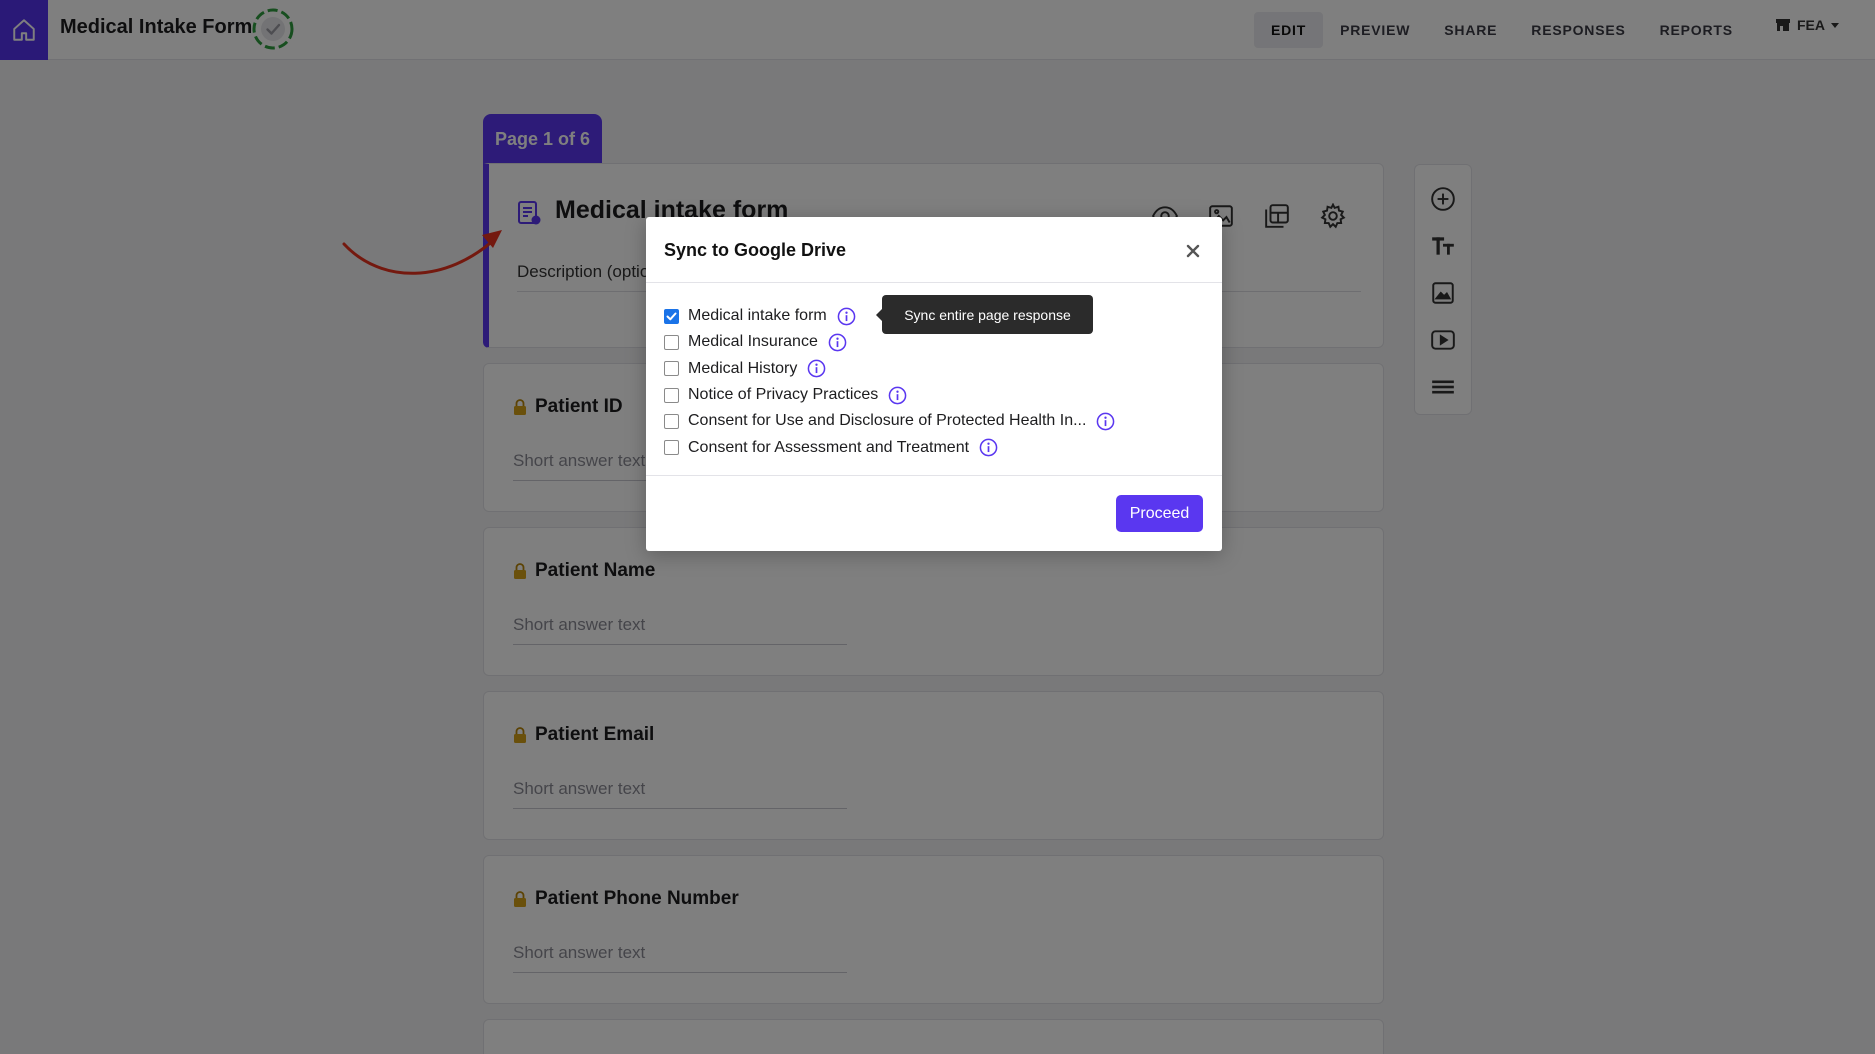 The height and width of the screenshot is (1054, 1875). I want to click on sync-option: Consent for Assessment and Treatment, so click(889, 447).